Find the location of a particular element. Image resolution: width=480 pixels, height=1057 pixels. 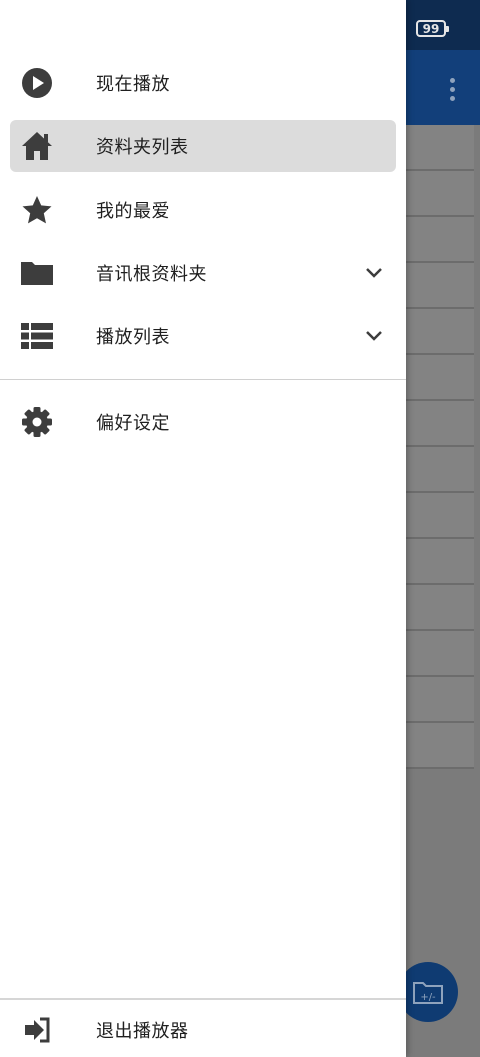

drawer-item-folder-list: 资料夹列表 is located at coordinates (203, 146).